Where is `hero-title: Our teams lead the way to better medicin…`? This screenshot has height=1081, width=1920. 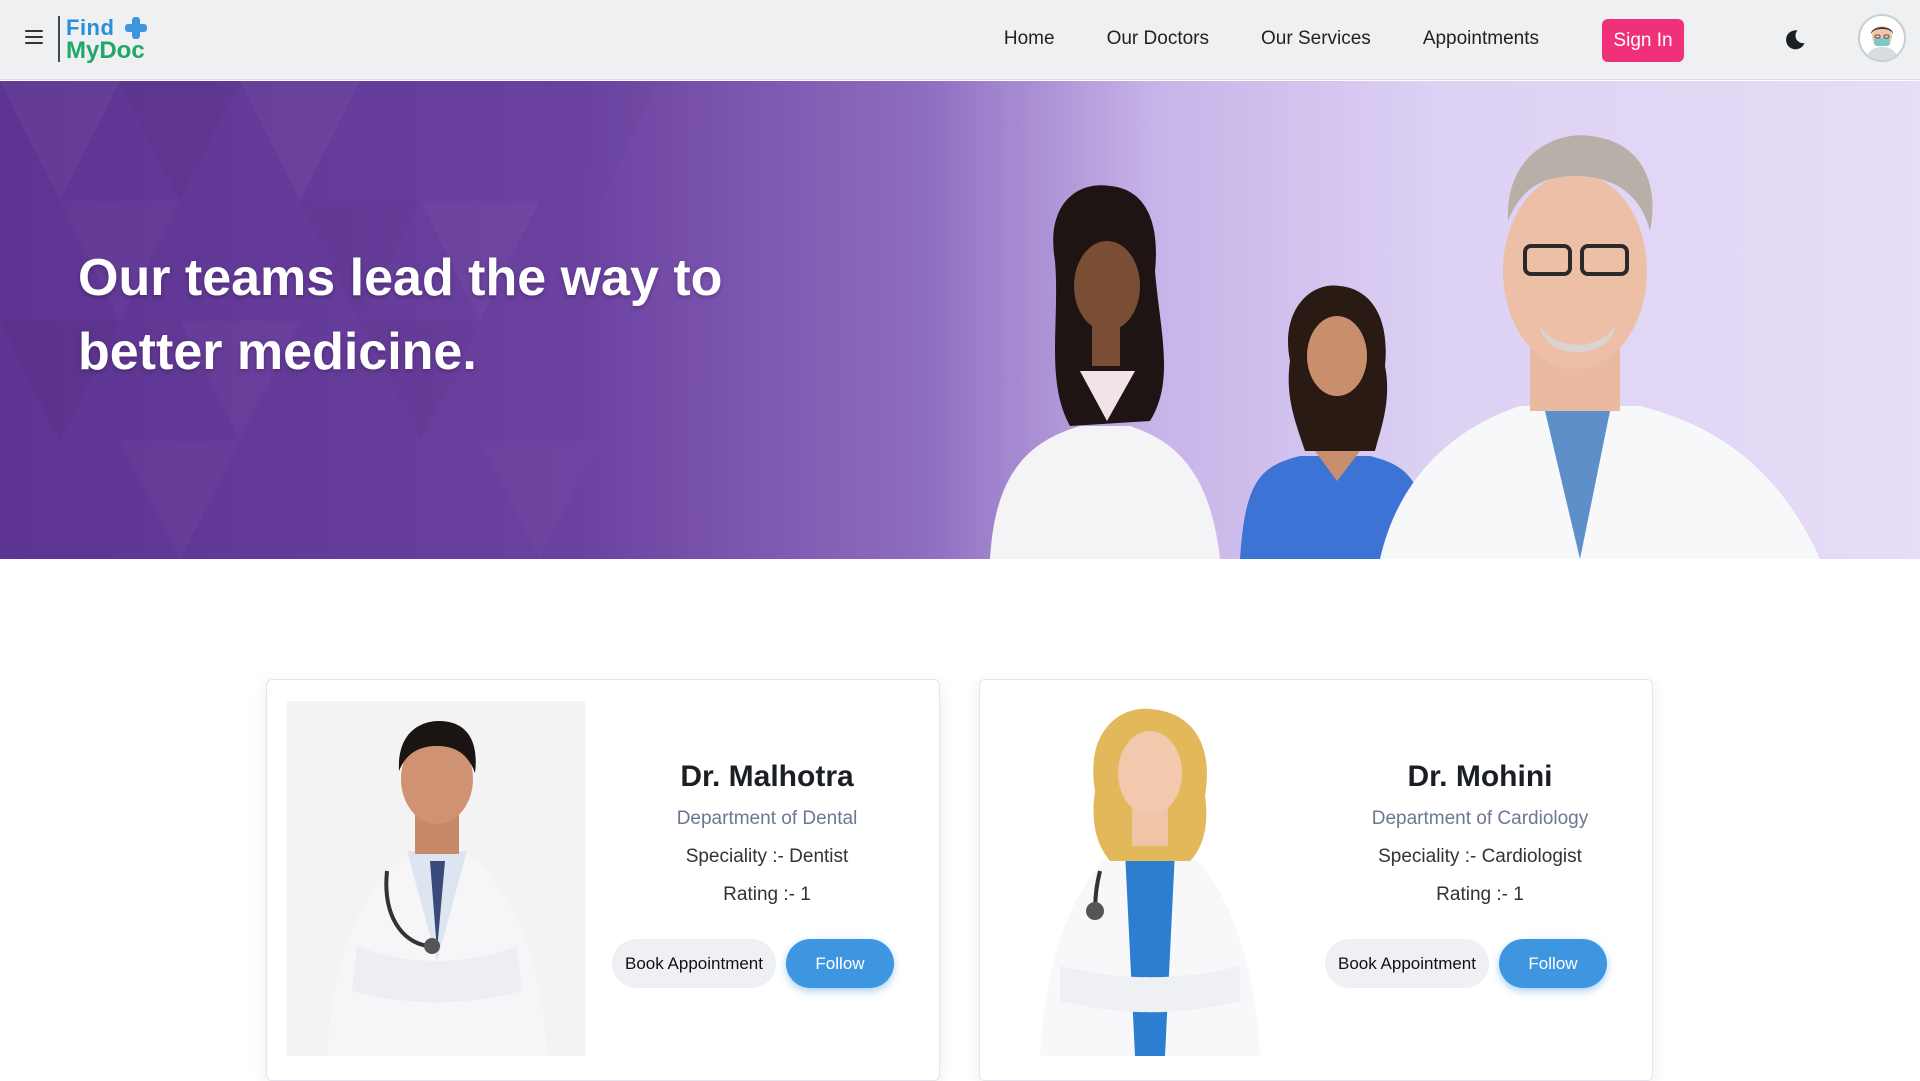
hero-title: Our teams lead the way to better medicin… is located at coordinates (438, 315).